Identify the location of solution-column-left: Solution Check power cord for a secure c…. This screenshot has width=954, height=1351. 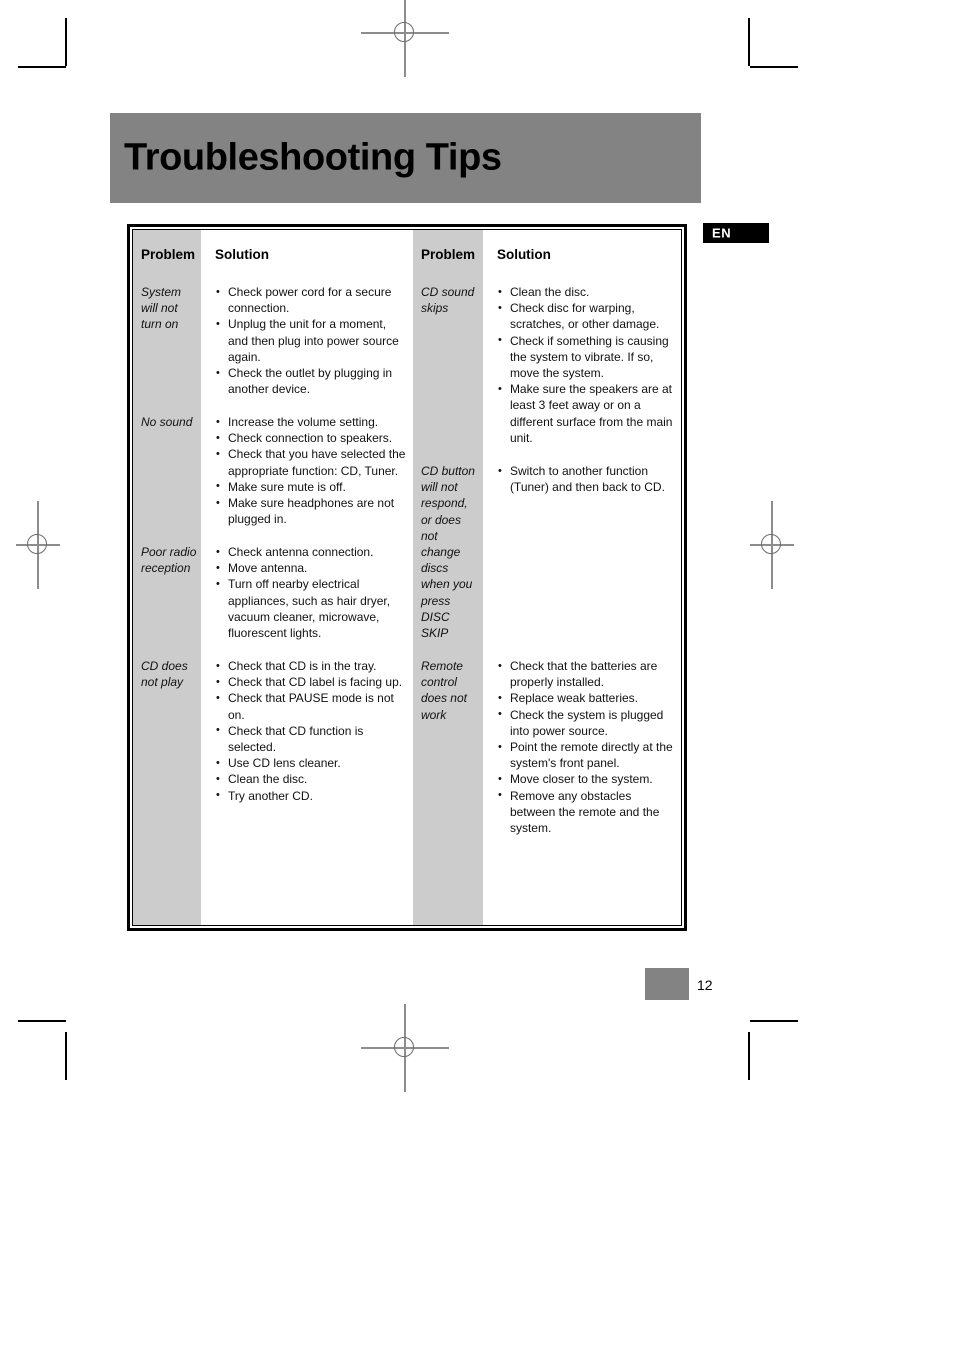
(307, 577).